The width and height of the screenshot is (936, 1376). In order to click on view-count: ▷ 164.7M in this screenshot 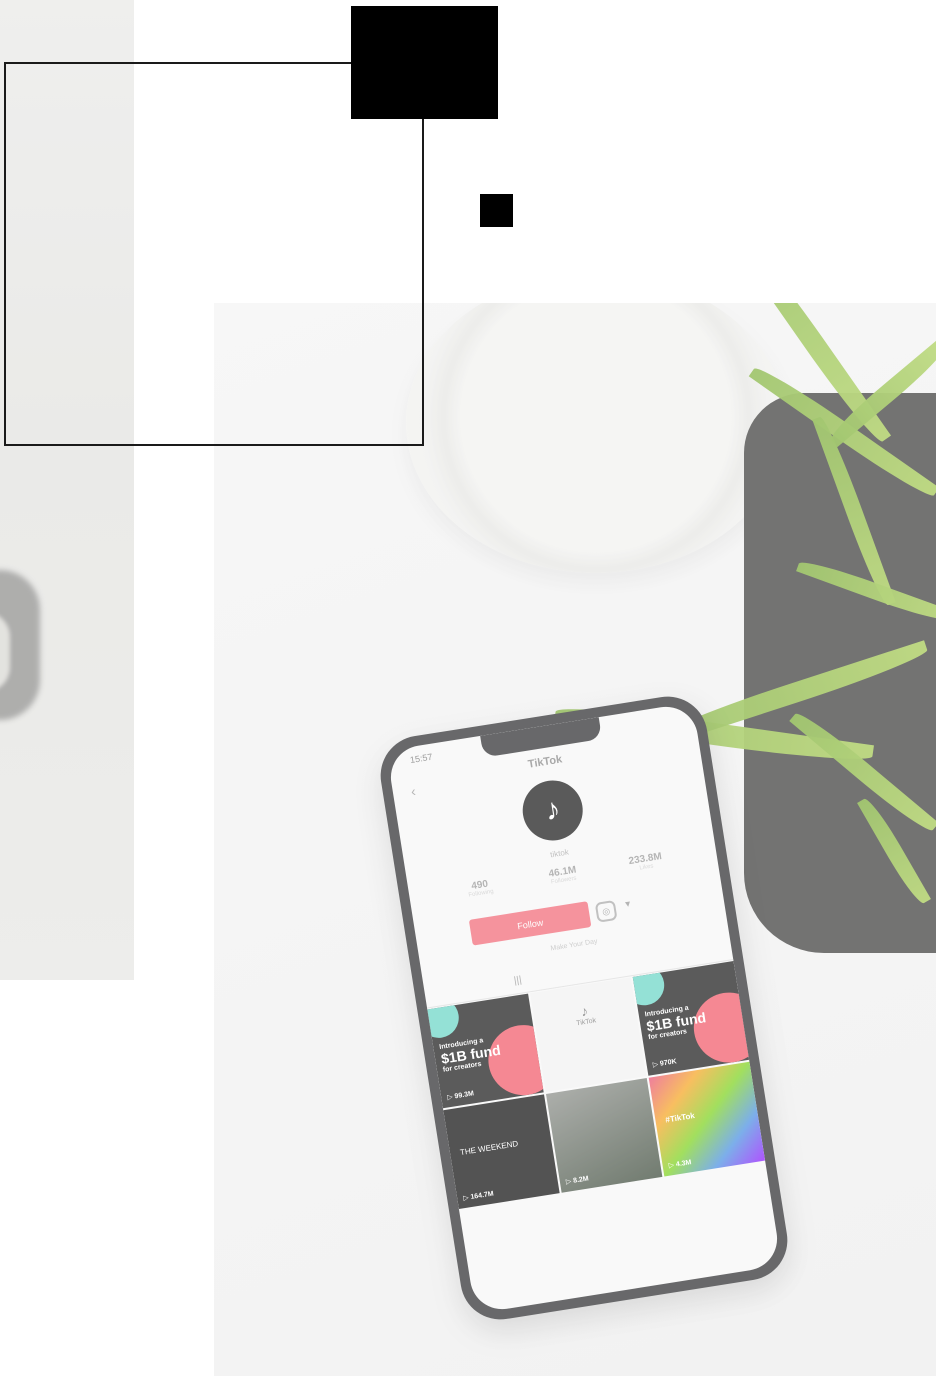, I will do `click(478, 1196)`.